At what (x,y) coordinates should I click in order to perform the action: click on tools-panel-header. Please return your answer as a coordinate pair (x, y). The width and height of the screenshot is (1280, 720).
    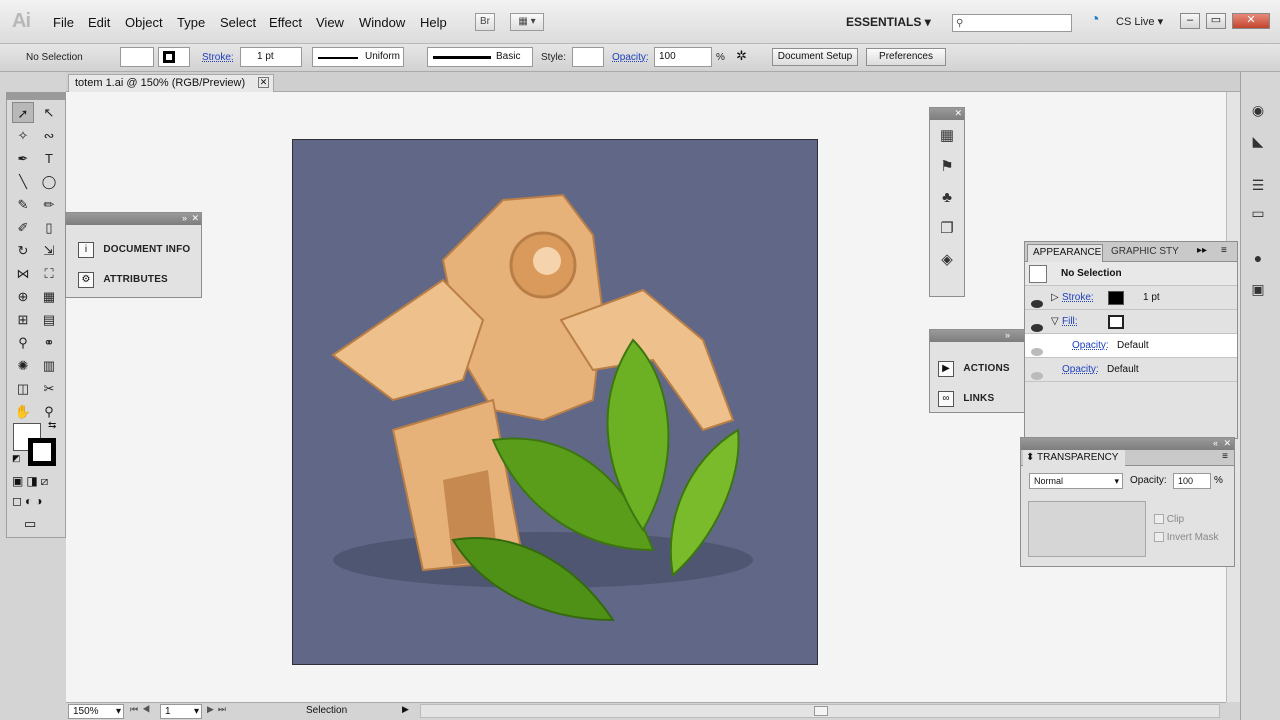
    Looking at the image, I should click on (36, 96).